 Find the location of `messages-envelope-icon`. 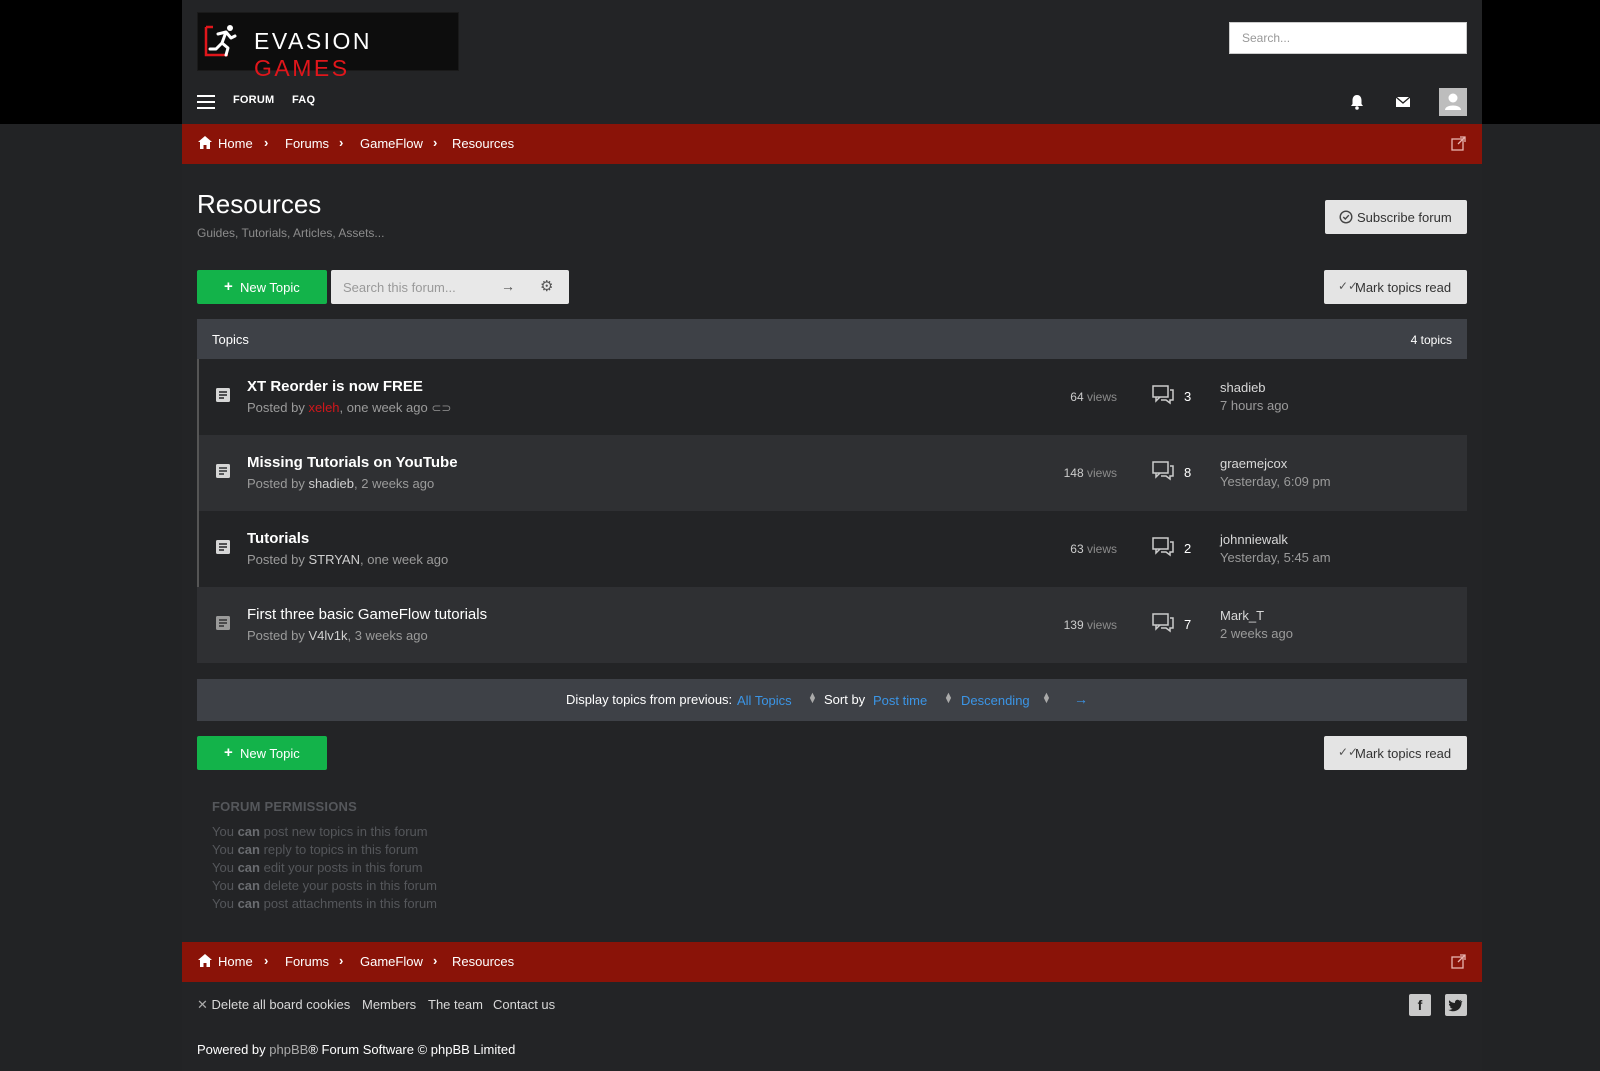

messages-envelope-icon is located at coordinates (1403, 102).